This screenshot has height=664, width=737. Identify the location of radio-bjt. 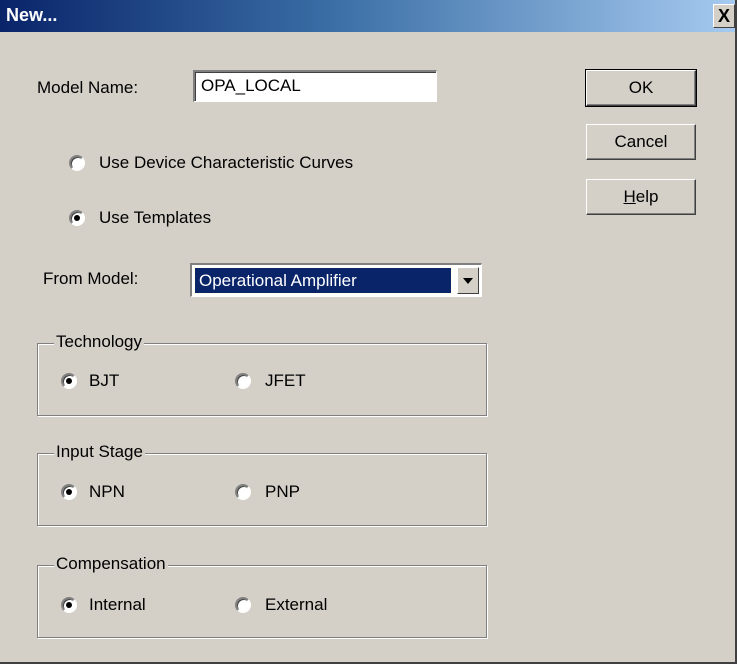
(69, 381).